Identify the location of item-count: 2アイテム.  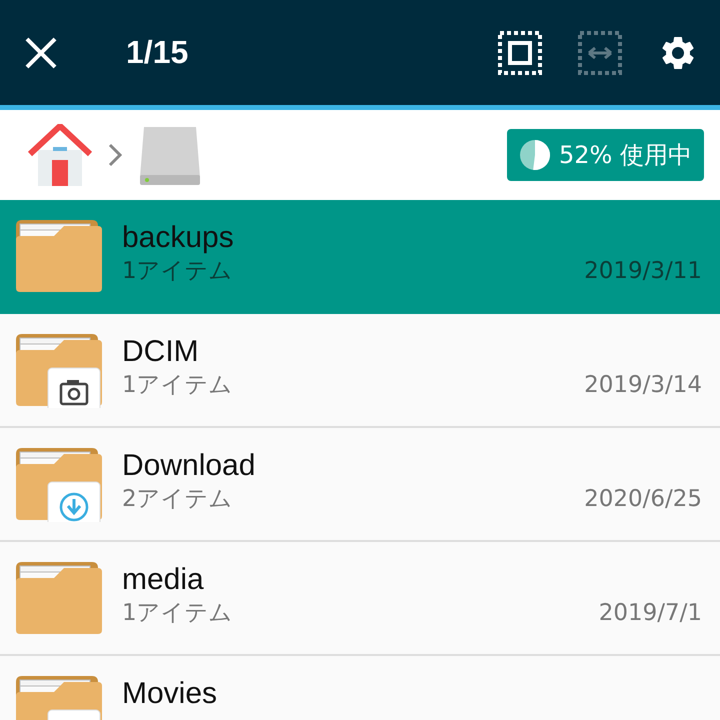
(177, 499).